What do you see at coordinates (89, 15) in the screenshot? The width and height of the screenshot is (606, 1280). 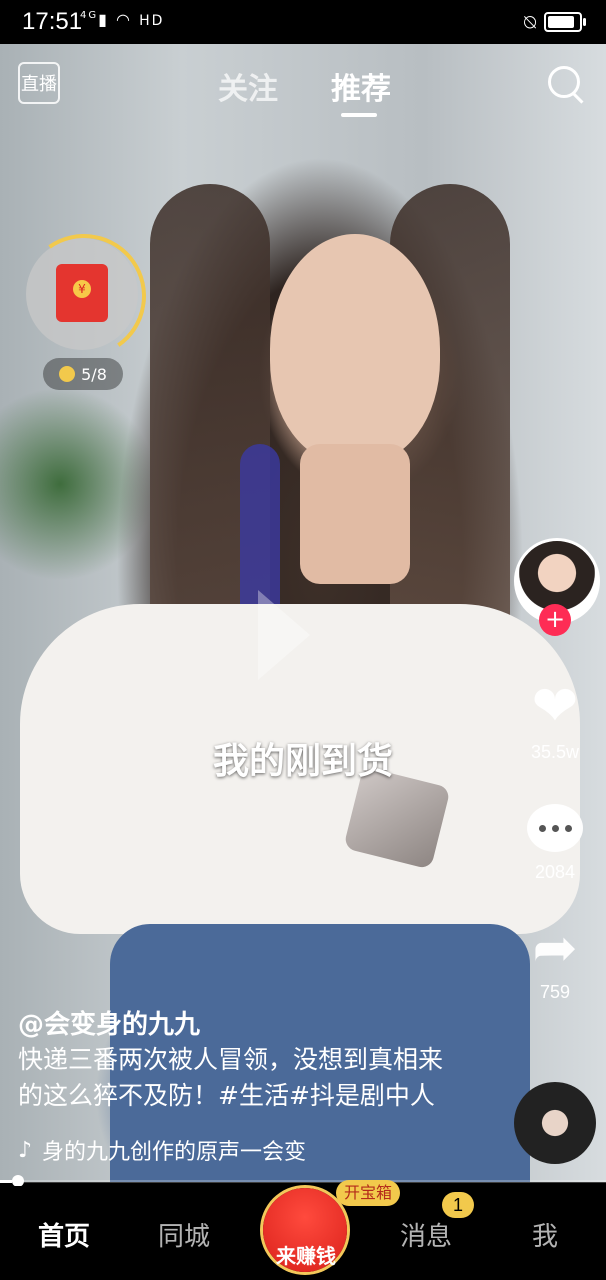 I see `network-type: 4G` at bounding box center [89, 15].